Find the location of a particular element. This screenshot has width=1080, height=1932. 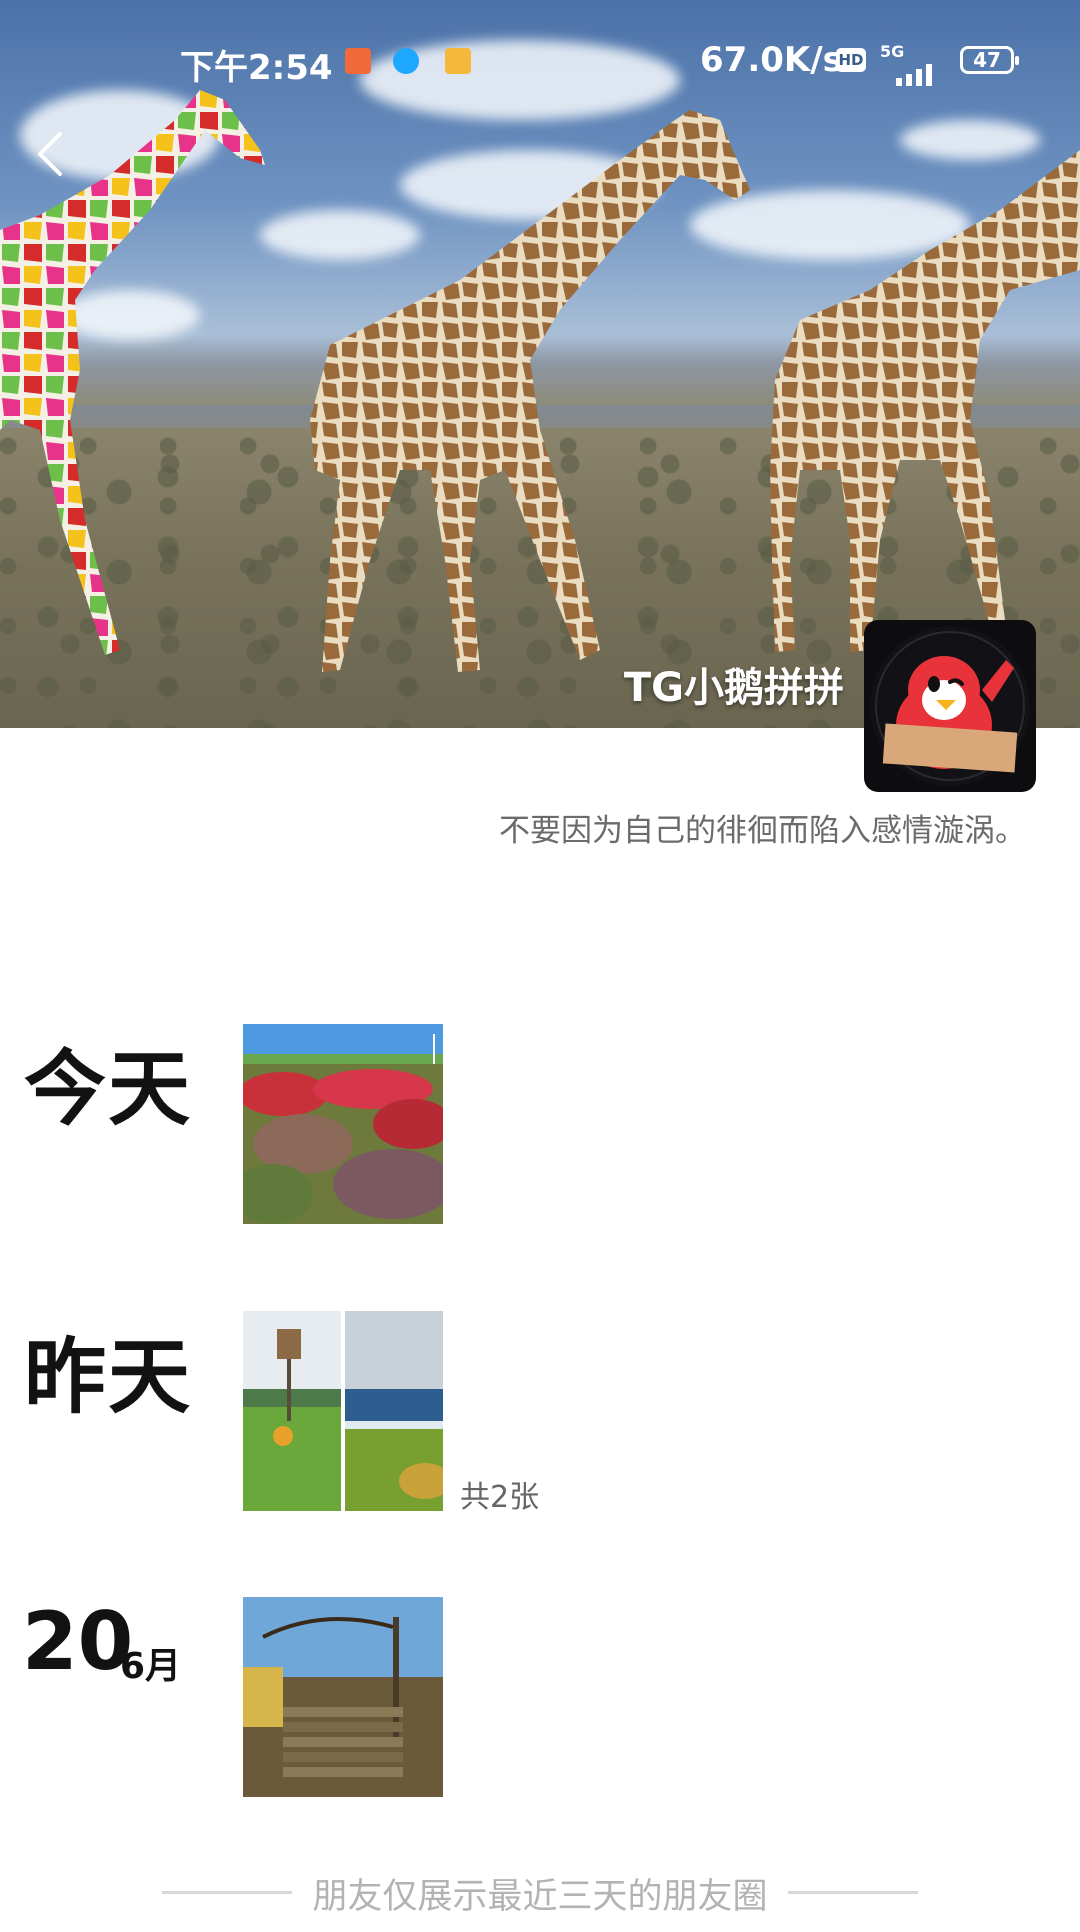

signal-strength-icon is located at coordinates (914, 75).